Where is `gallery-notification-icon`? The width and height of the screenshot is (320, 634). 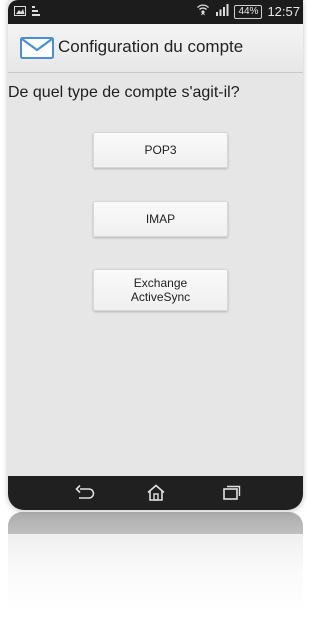 gallery-notification-icon is located at coordinates (20, 12).